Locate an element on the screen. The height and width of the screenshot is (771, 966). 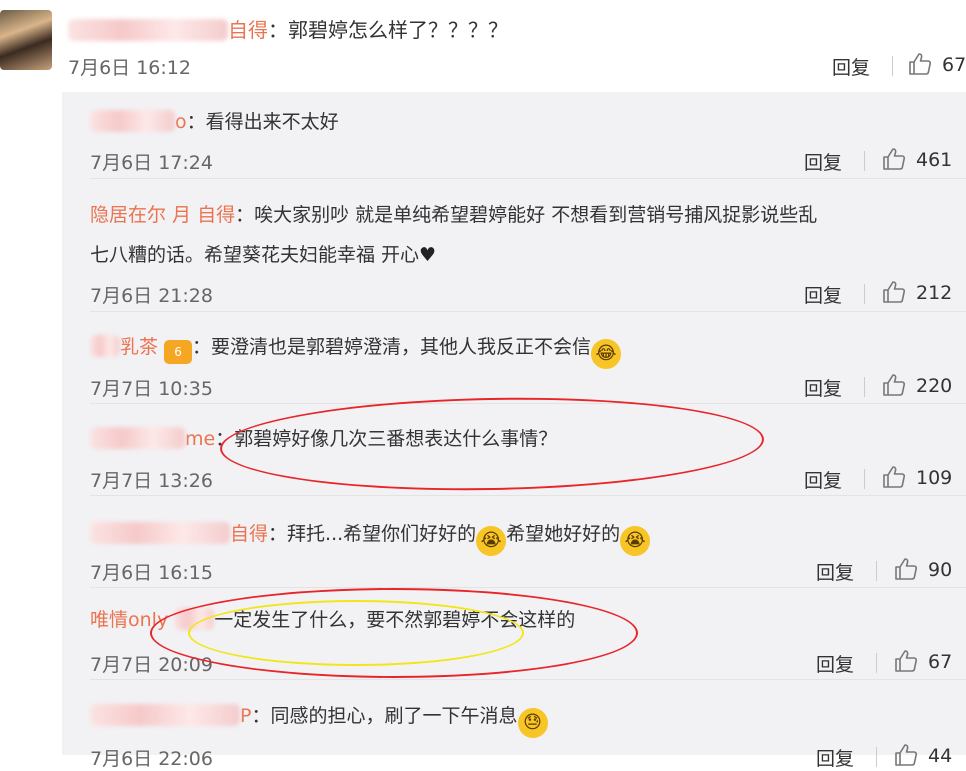
comment-date: 7月6日 16:15 is located at coordinates (151, 573).